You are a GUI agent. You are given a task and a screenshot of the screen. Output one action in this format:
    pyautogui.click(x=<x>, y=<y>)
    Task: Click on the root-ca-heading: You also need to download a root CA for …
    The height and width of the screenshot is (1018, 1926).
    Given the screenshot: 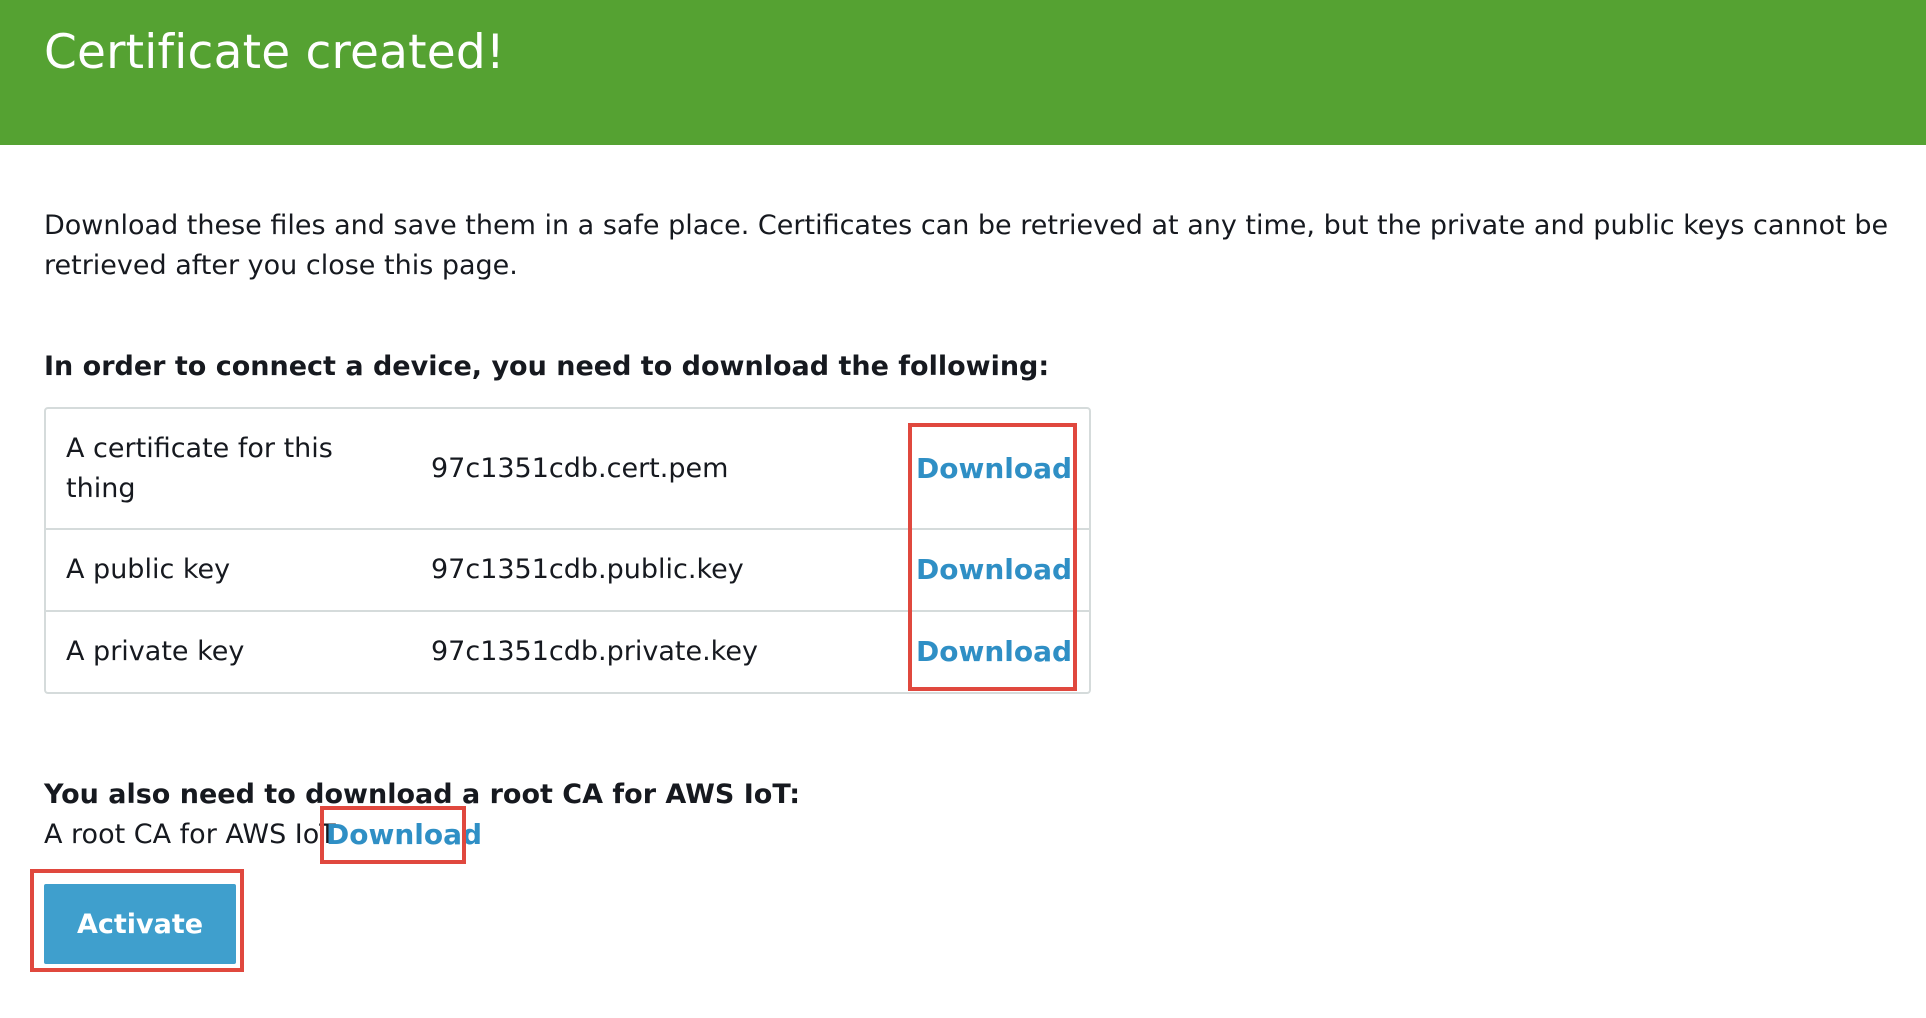 What is the action you would take?
    pyautogui.click(x=422, y=794)
    